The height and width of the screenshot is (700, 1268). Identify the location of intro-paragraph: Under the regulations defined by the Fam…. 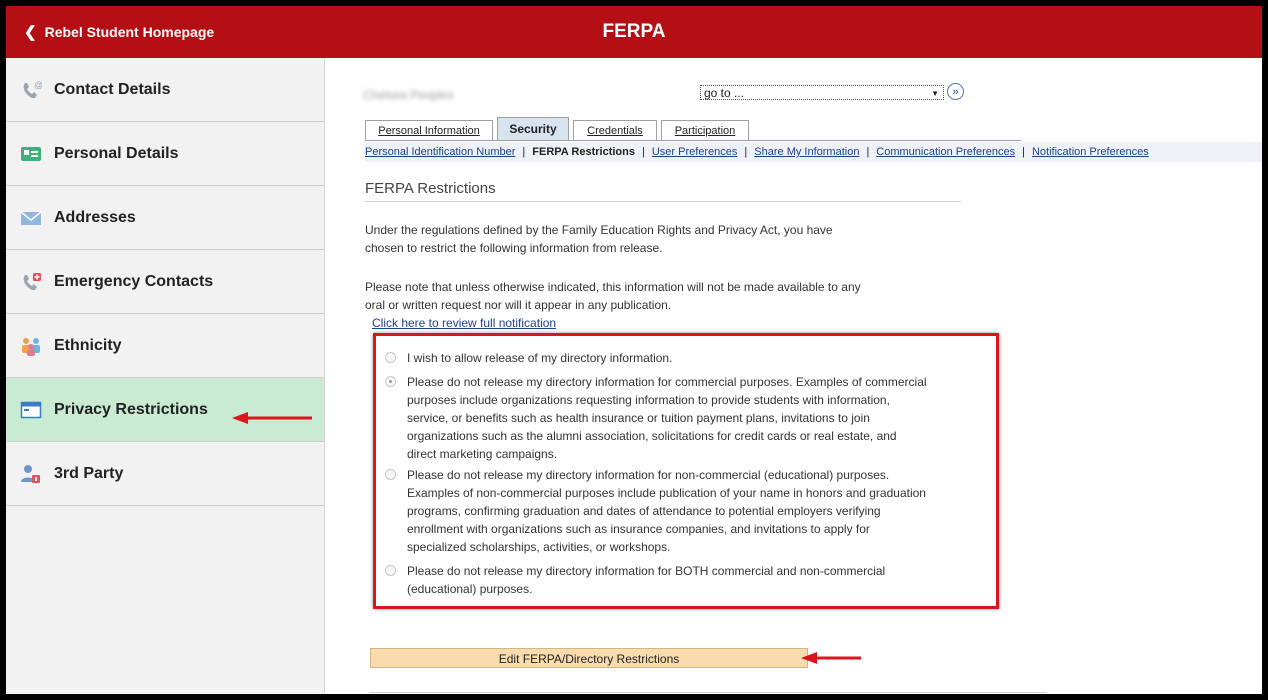
(599, 239).